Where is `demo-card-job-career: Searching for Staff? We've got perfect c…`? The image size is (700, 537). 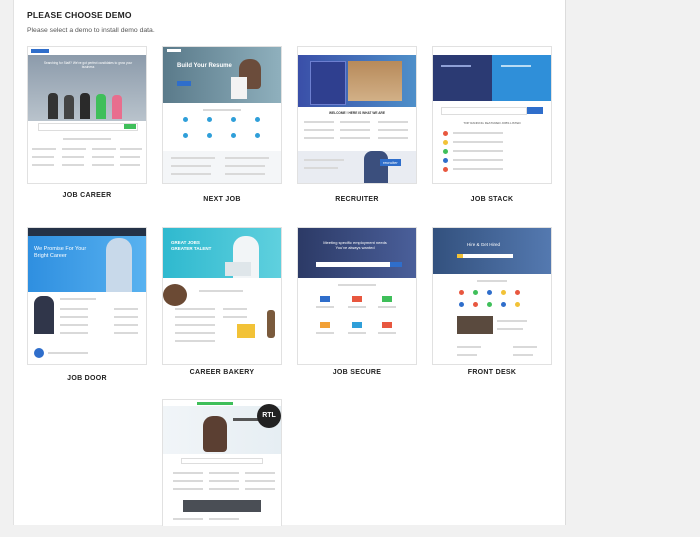
demo-card-job-career: Searching for Staff? We've got perfect c… is located at coordinates (87, 122).